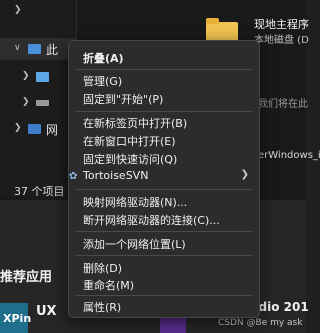  I want to click on menu-item-pin-to-start: 固定到"开始"(P), so click(164, 98).